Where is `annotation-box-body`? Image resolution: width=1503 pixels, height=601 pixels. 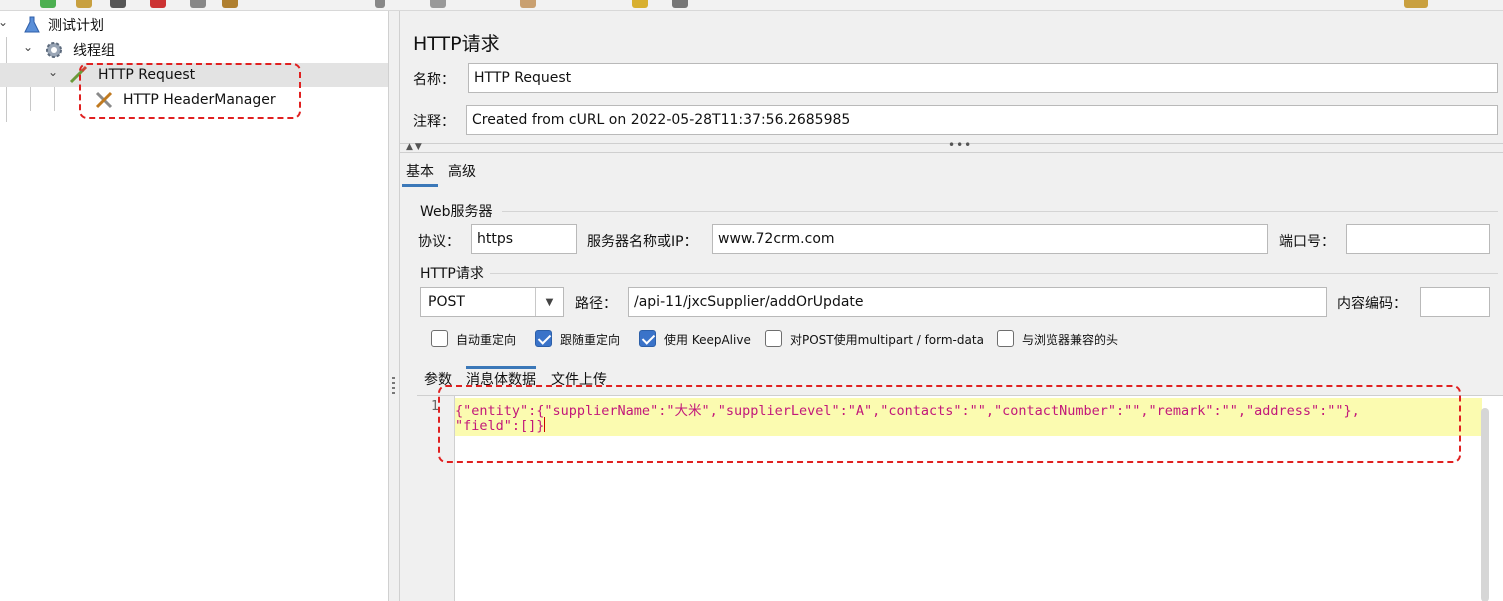 annotation-box-body is located at coordinates (949, 424).